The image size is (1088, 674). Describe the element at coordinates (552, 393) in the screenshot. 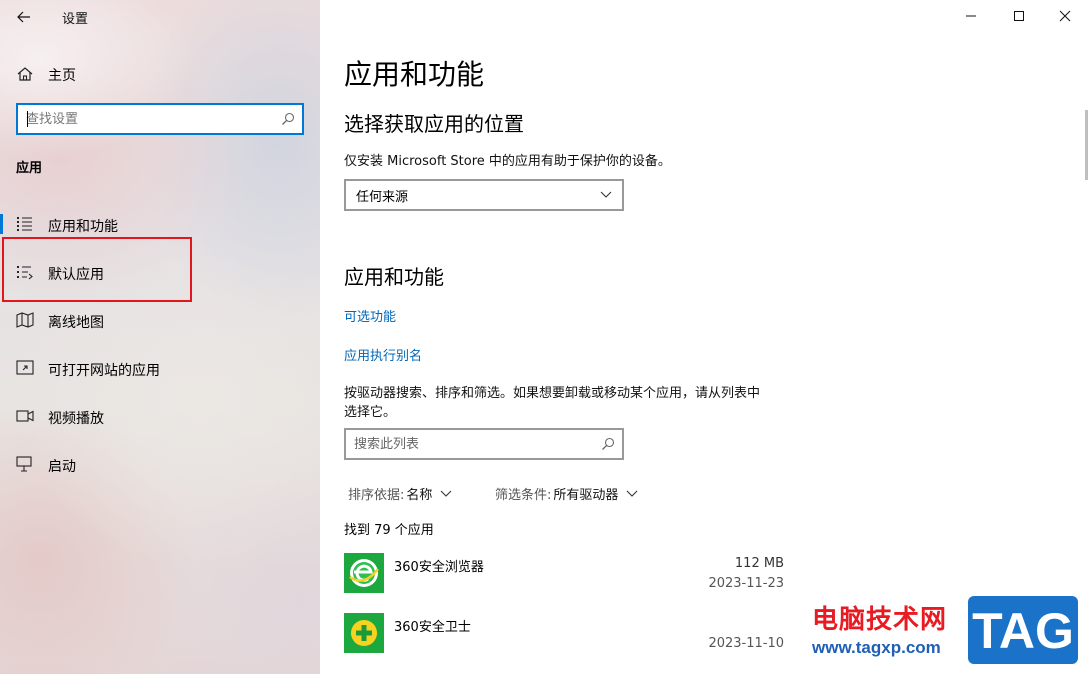

I see `description-line: 按驱动器搜索、排序和筛选。如果想要卸载或移动某个应用，请从列表中` at that location.